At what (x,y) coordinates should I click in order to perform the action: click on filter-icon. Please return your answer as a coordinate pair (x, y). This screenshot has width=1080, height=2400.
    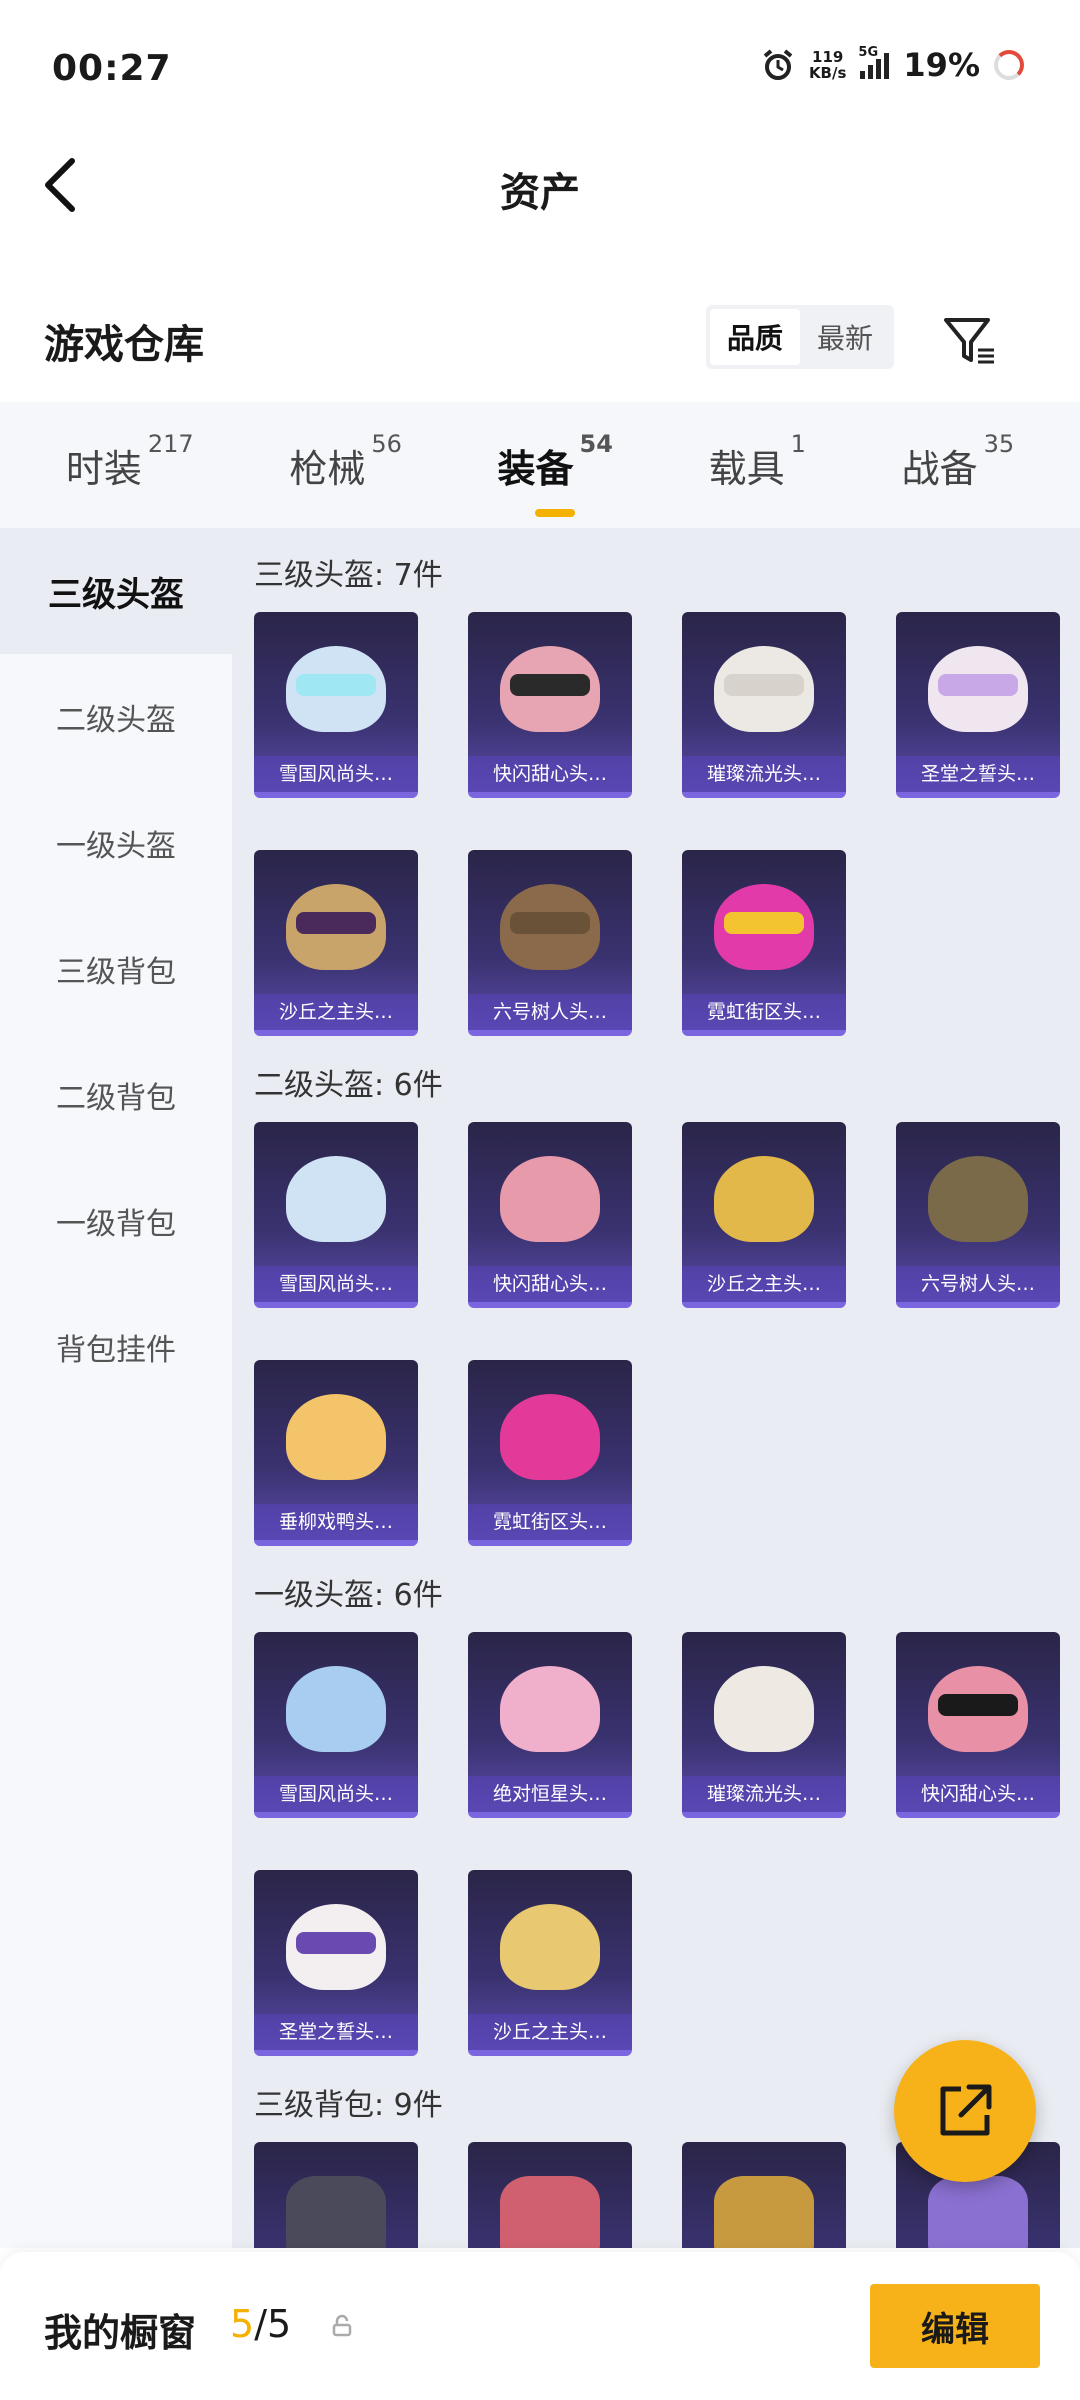
    Looking at the image, I should click on (970, 340).